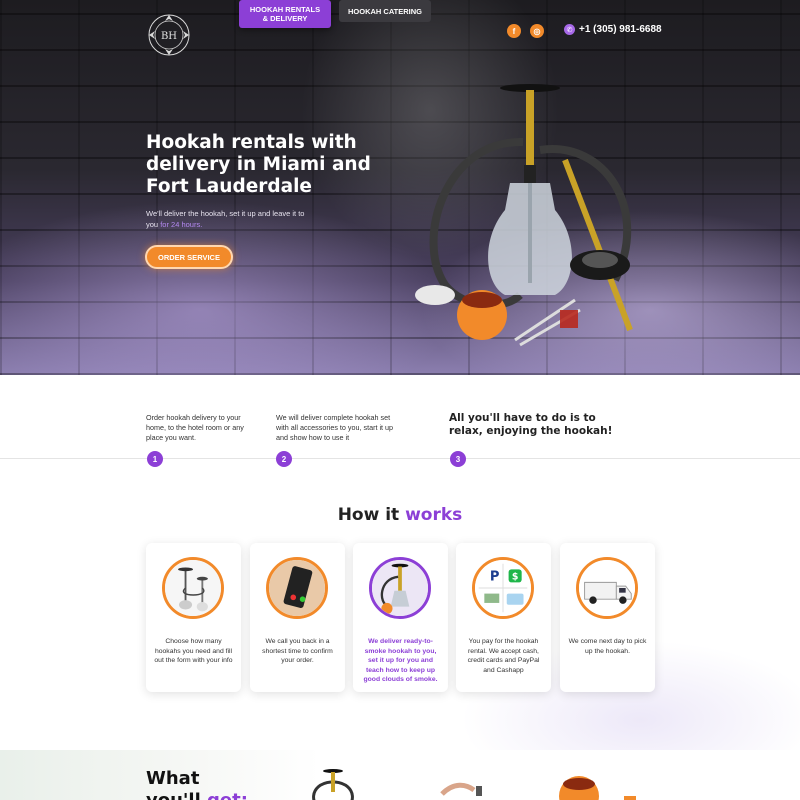 This screenshot has width=800, height=800. Describe the element at coordinates (434, 515) in the screenshot. I see `how-title-accent: works` at that location.